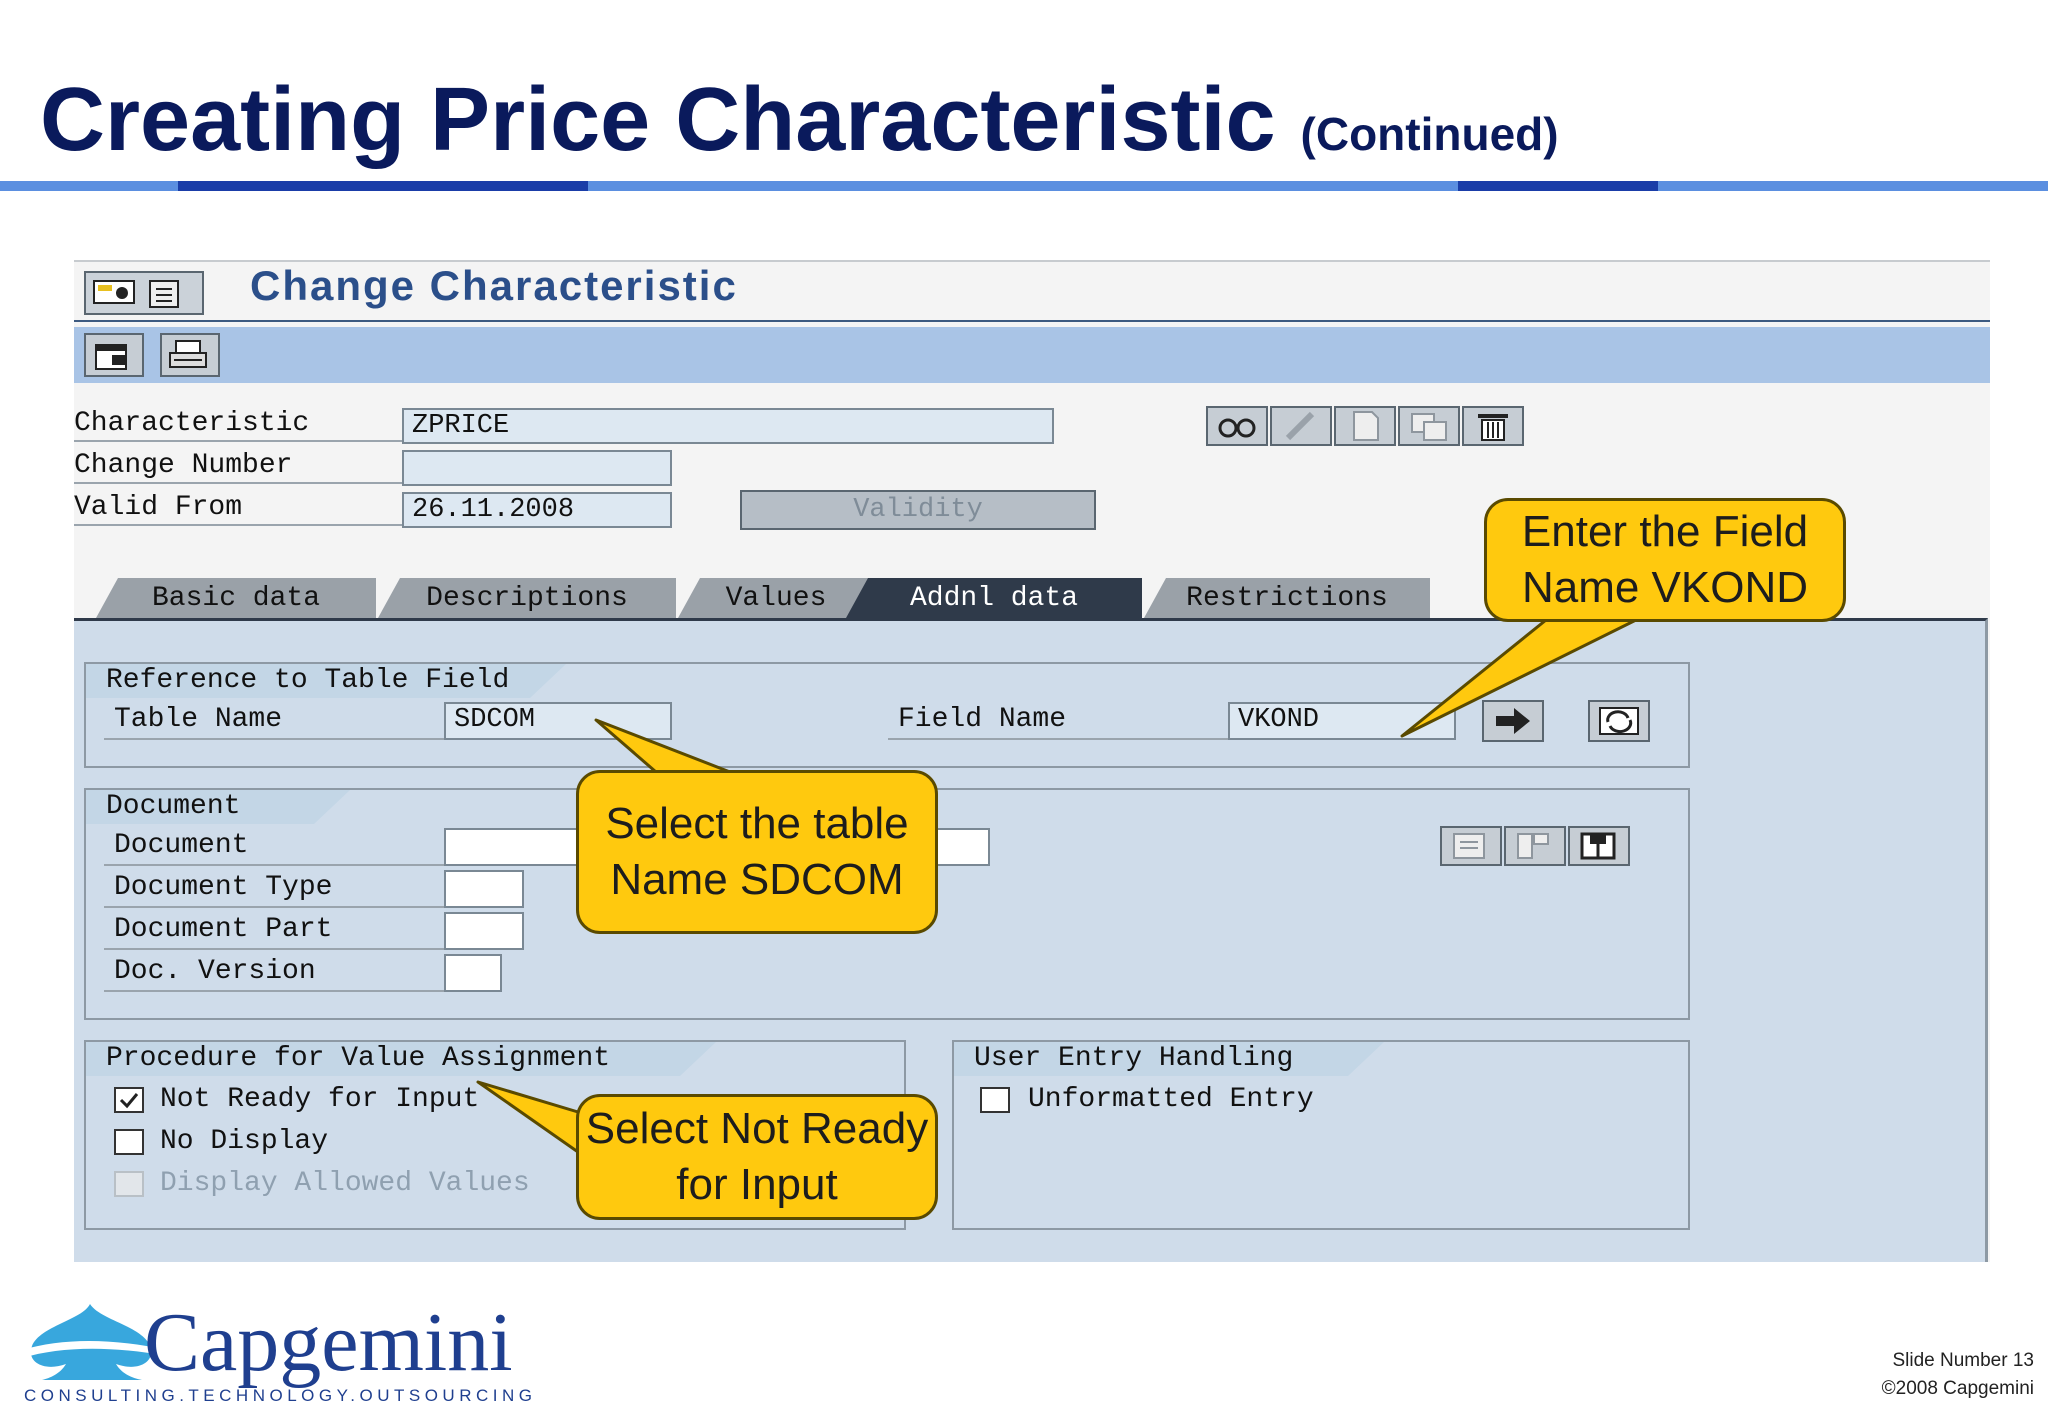 The height and width of the screenshot is (1418, 2048). Describe the element at coordinates (1519, 678) in the screenshot. I see `callout-pointer-field-name` at that location.